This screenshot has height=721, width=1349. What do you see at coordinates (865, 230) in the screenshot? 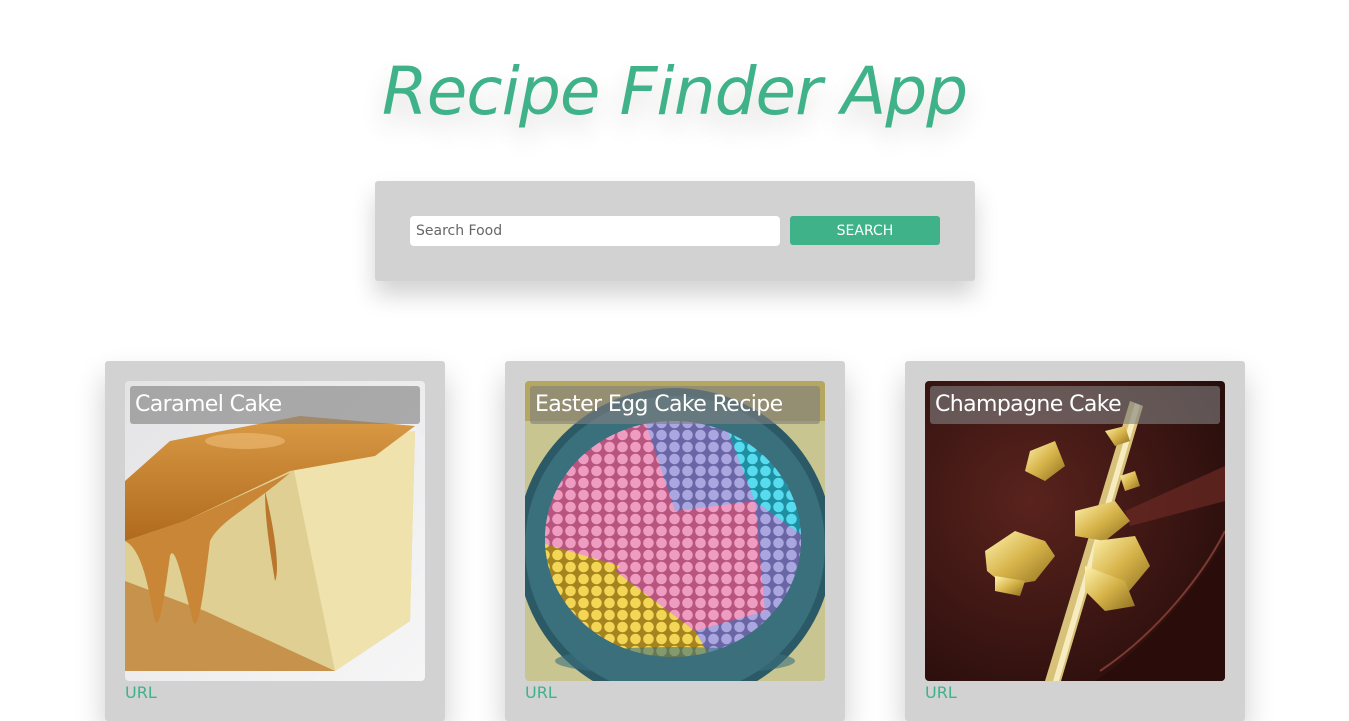
I see `search-button: SEARCH` at bounding box center [865, 230].